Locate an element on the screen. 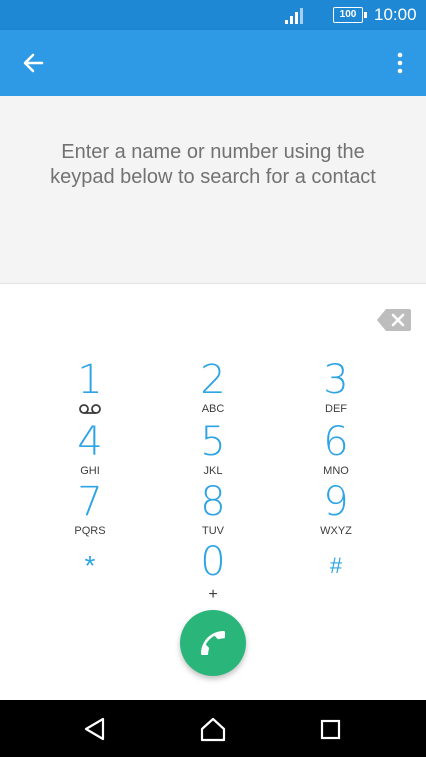  nav-recents-icon is located at coordinates (330, 729).